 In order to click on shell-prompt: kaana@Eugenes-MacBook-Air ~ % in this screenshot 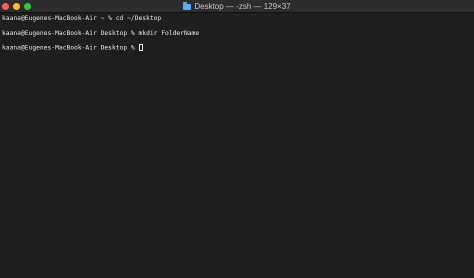, I will do `click(59, 18)`.